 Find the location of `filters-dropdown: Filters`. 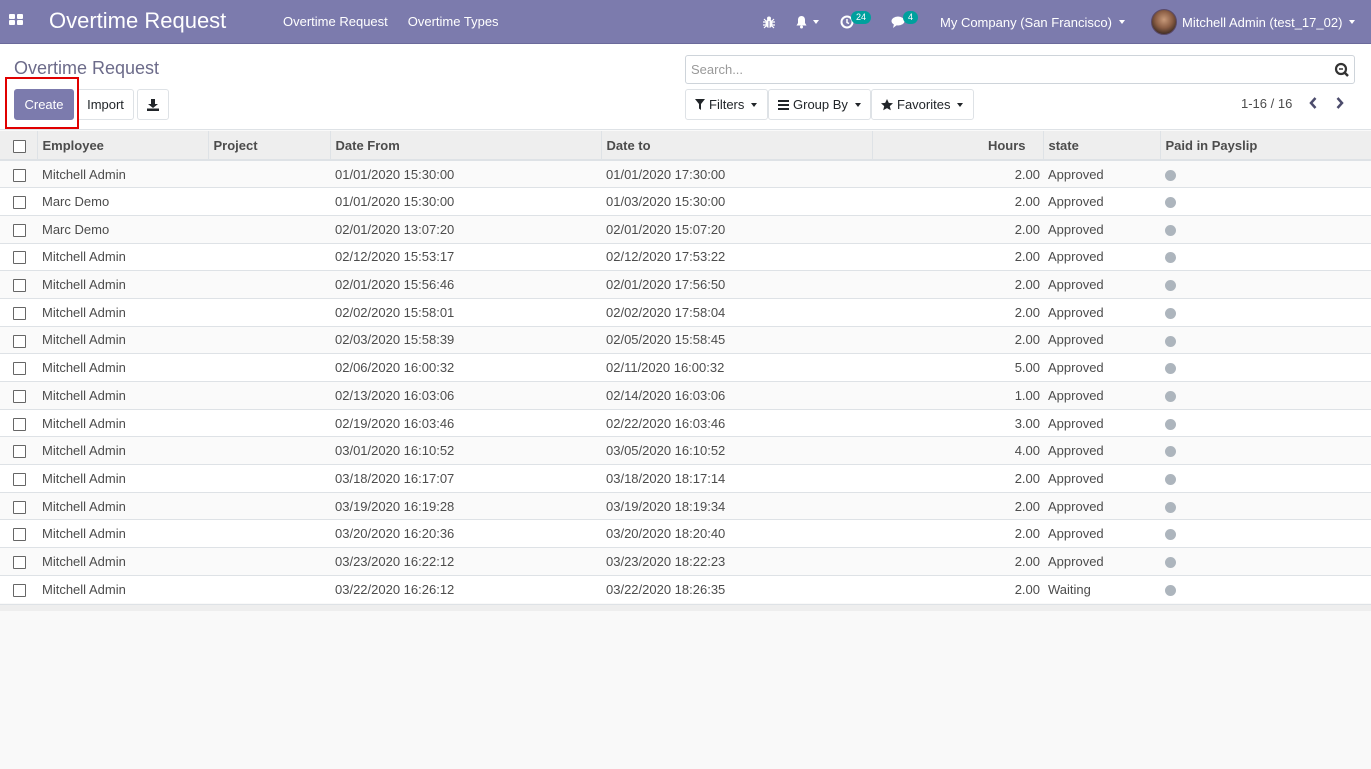

filters-dropdown: Filters is located at coordinates (726, 104).